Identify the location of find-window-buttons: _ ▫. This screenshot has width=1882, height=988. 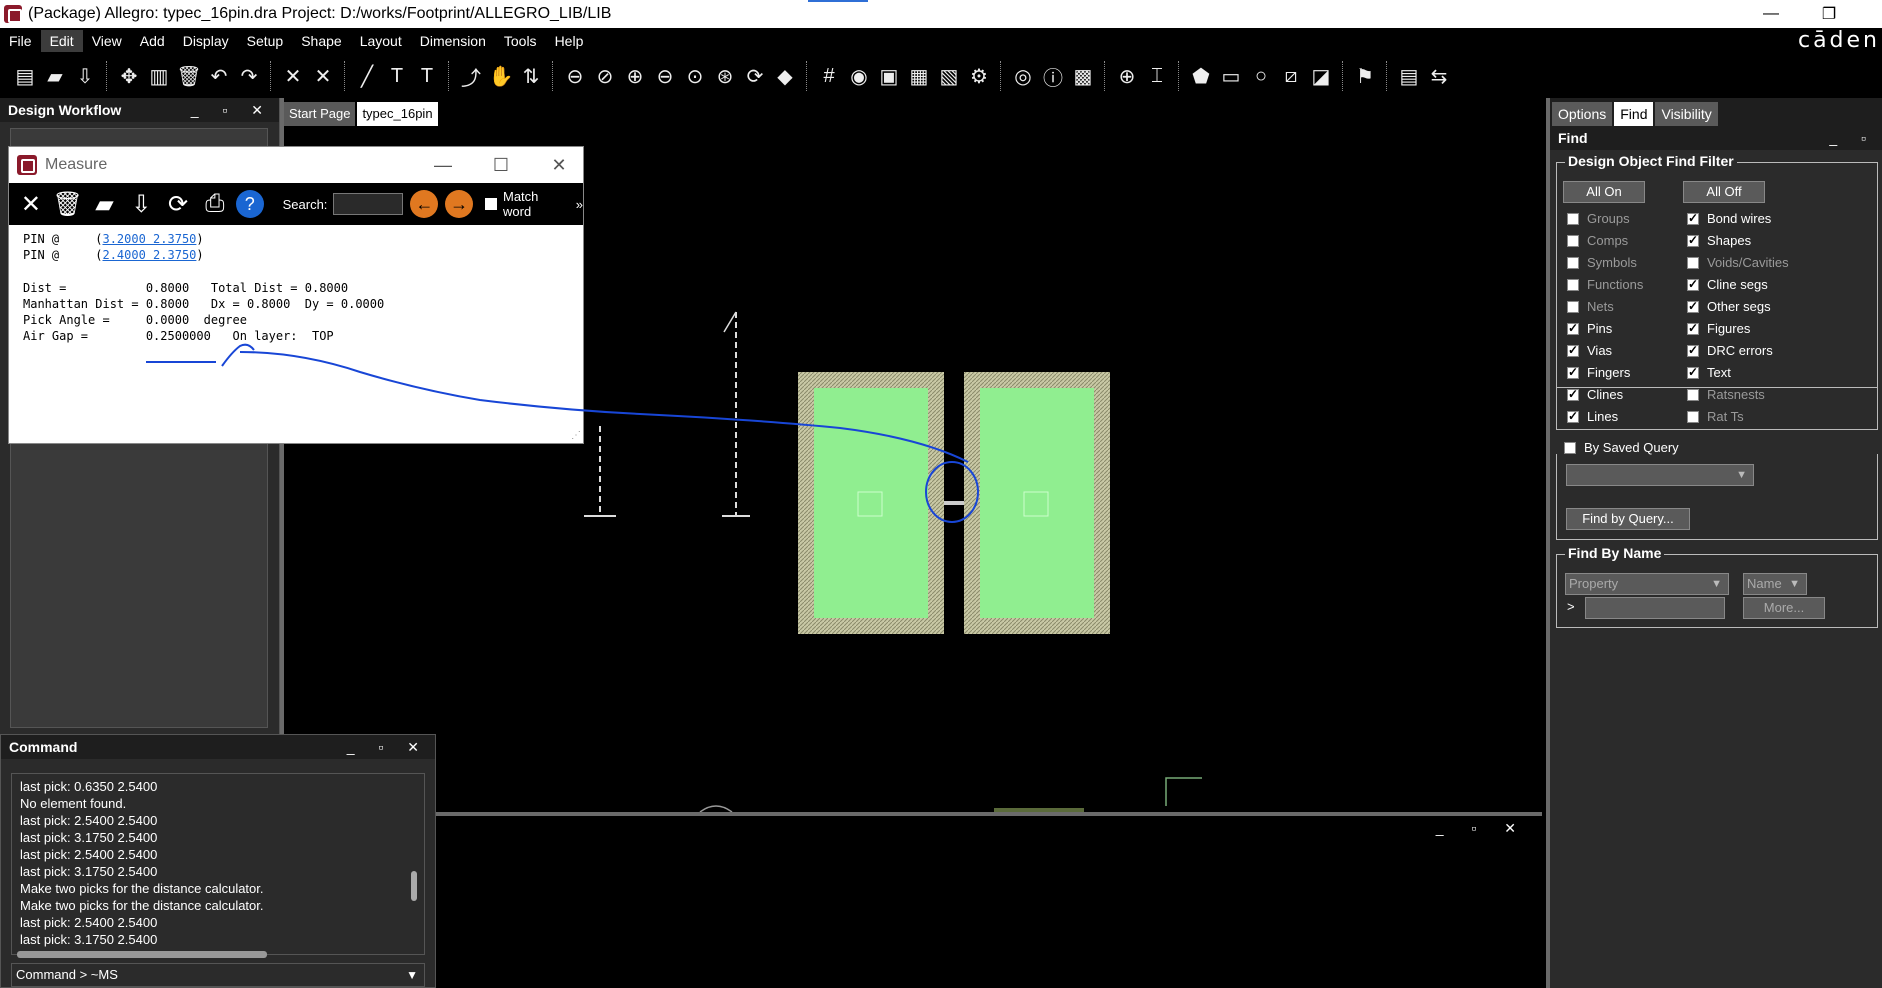
(1852, 138).